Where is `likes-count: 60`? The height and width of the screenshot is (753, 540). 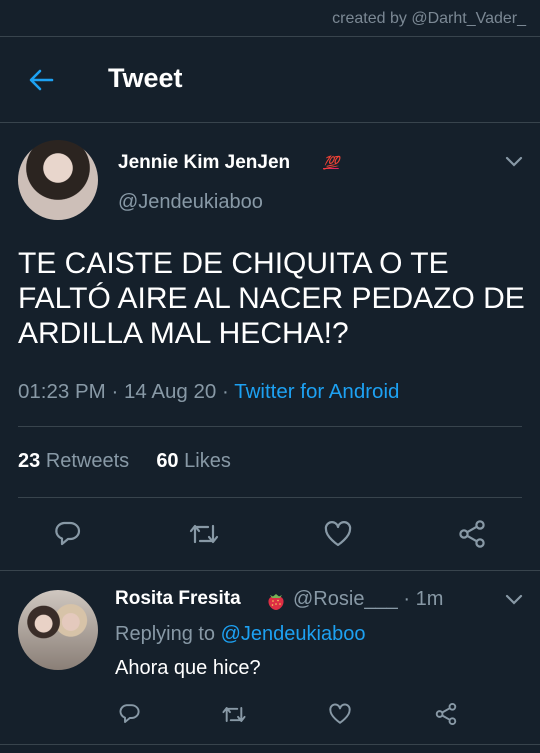 likes-count: 60 is located at coordinates (167, 461).